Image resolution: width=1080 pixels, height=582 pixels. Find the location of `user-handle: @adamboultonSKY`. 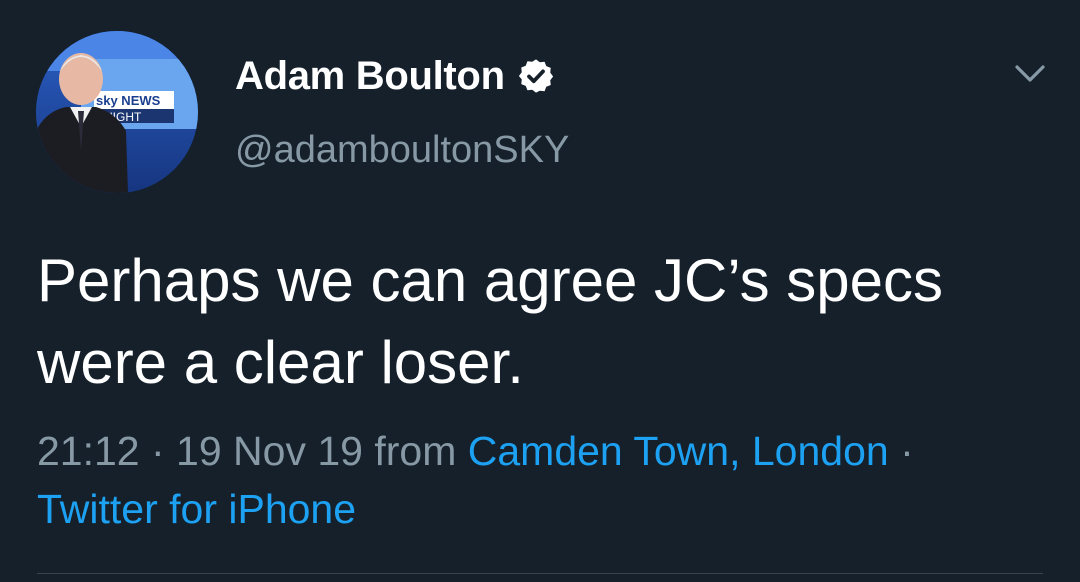

user-handle: @adamboultonSKY is located at coordinates (402, 150).